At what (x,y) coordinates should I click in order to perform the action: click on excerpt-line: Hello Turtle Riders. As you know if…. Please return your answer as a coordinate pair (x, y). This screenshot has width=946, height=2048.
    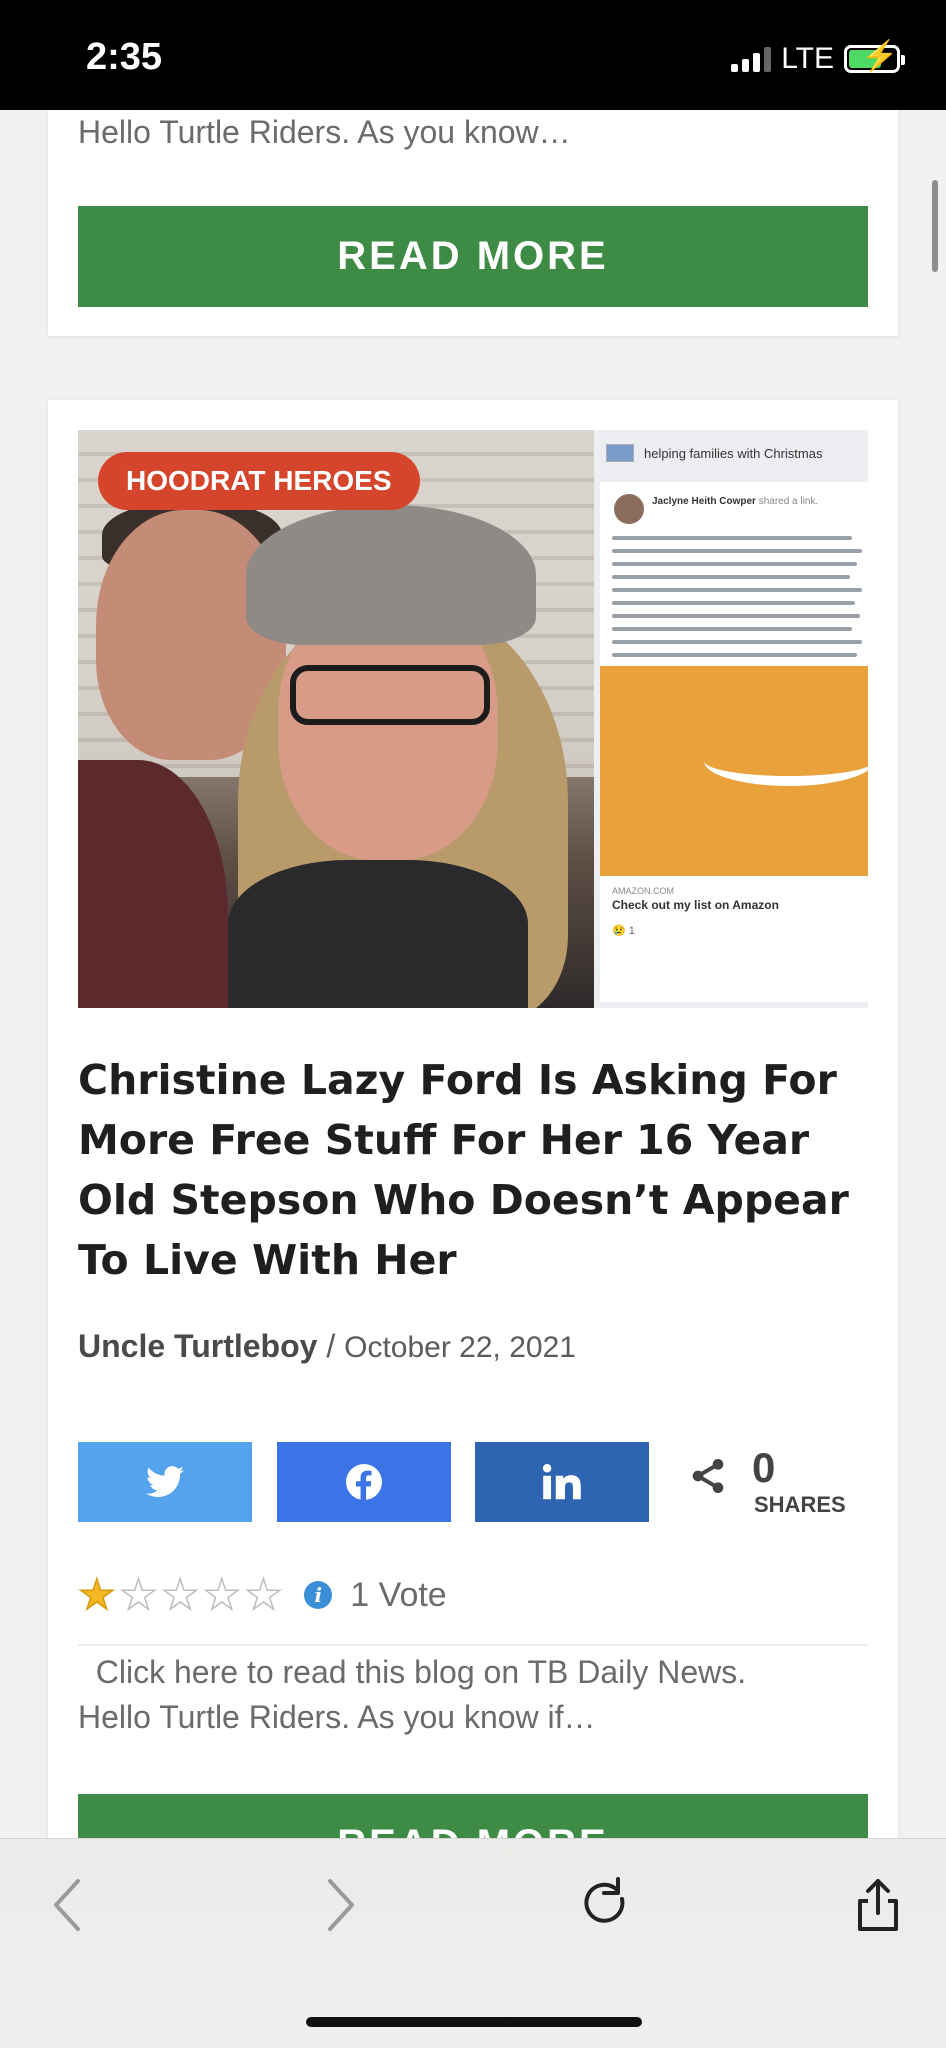
    Looking at the image, I should click on (337, 1717).